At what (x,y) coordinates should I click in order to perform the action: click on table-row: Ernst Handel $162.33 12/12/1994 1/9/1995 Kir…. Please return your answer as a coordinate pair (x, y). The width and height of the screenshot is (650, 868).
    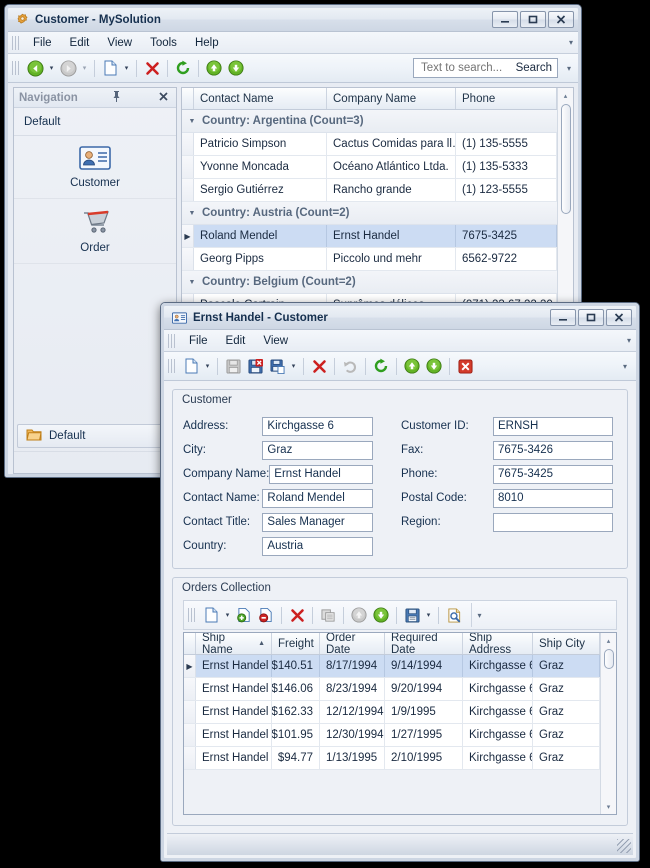
    Looking at the image, I should click on (392, 712).